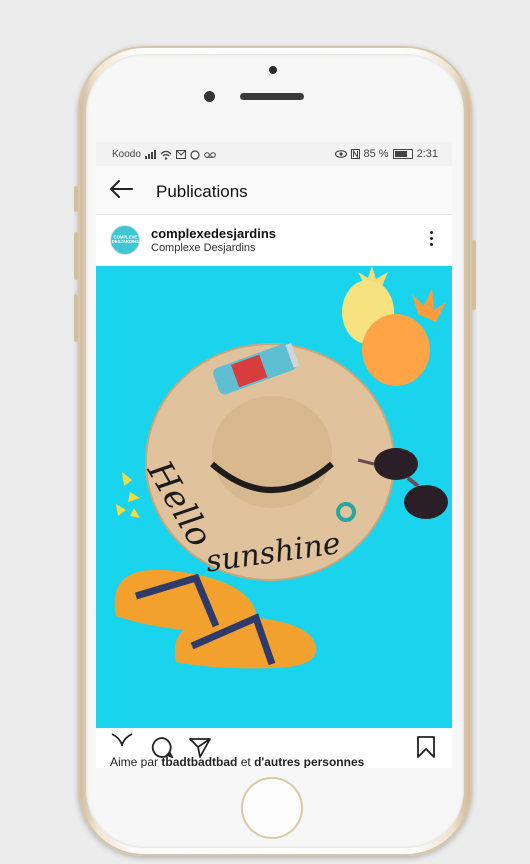 This screenshot has width=530, height=864. I want to click on proximity-sensor, so click(273, 70).